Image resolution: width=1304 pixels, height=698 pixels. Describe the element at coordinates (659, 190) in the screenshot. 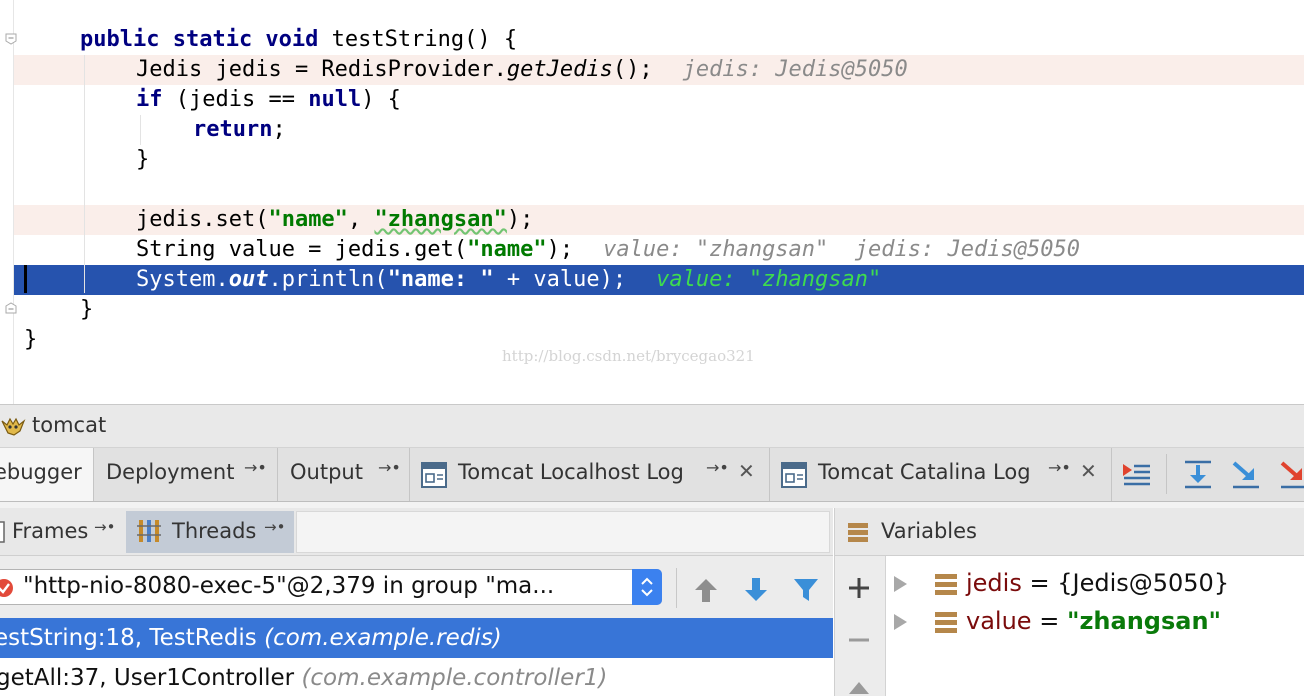

I see `code-line` at that location.